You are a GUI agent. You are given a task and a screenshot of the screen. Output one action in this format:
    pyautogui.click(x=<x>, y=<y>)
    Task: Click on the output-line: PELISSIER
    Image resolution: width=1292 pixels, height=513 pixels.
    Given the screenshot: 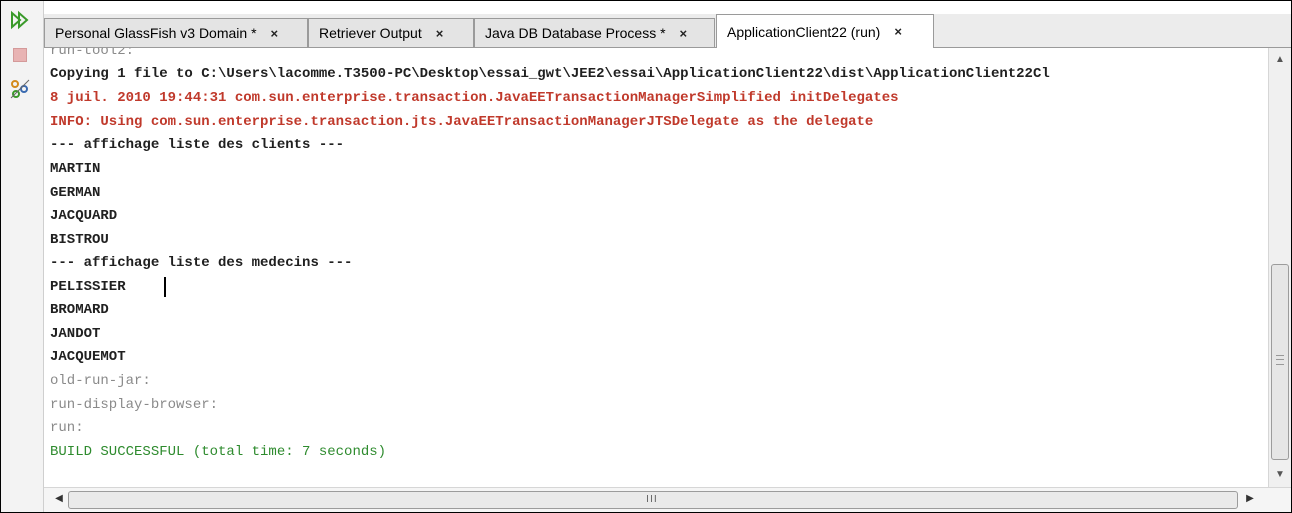 What is the action you would take?
    pyautogui.click(x=88, y=287)
    